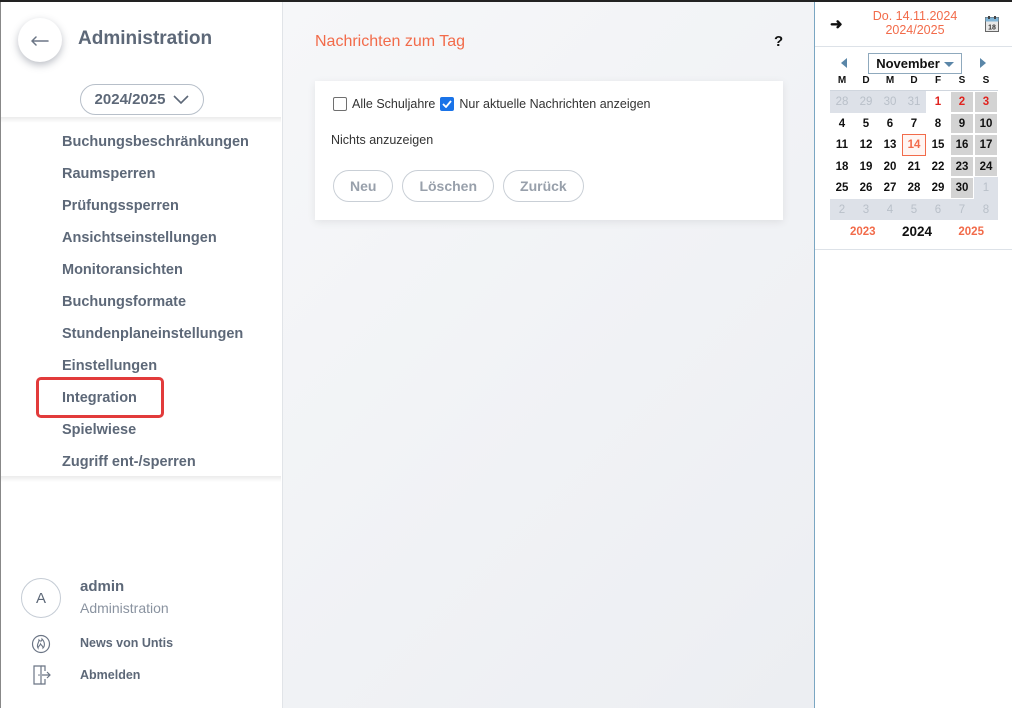 Image resolution: width=1012 pixels, height=708 pixels. What do you see at coordinates (84, 675) in the screenshot?
I see `logout-link: Abmelden` at bounding box center [84, 675].